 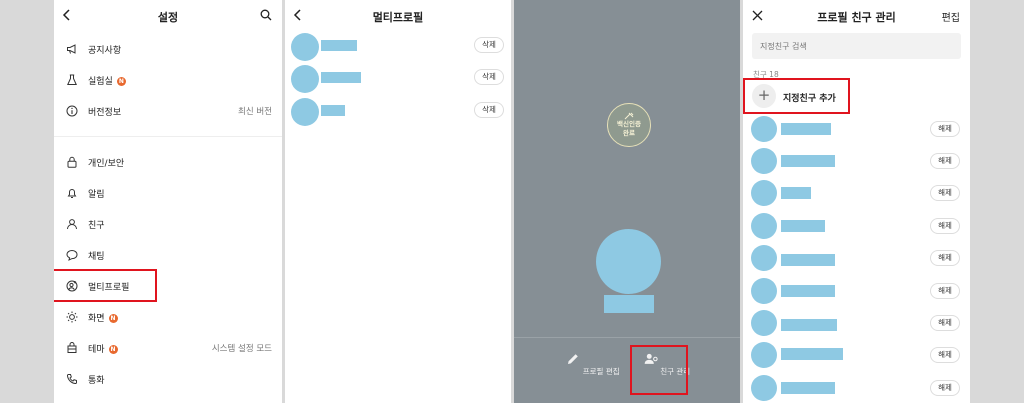 I want to click on section-divider, so click(x=168, y=136).